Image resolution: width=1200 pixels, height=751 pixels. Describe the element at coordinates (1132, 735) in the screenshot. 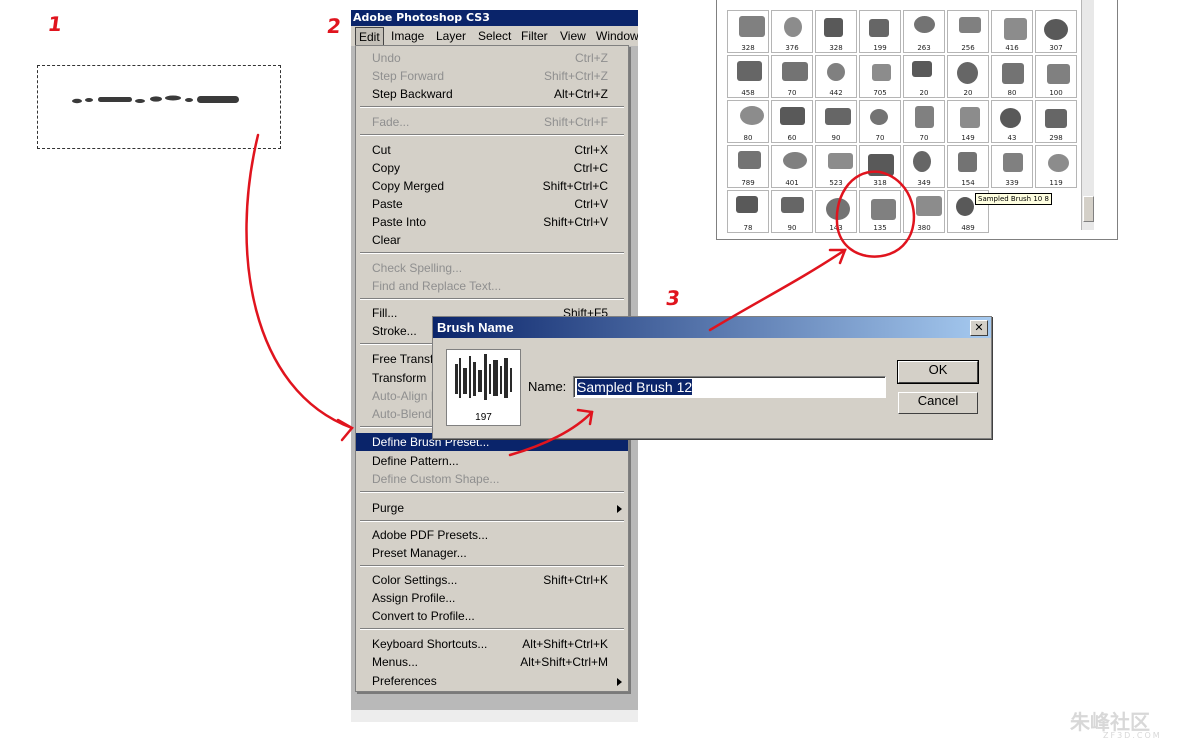

I see `watermark-sub: ZF3D.COM` at that location.